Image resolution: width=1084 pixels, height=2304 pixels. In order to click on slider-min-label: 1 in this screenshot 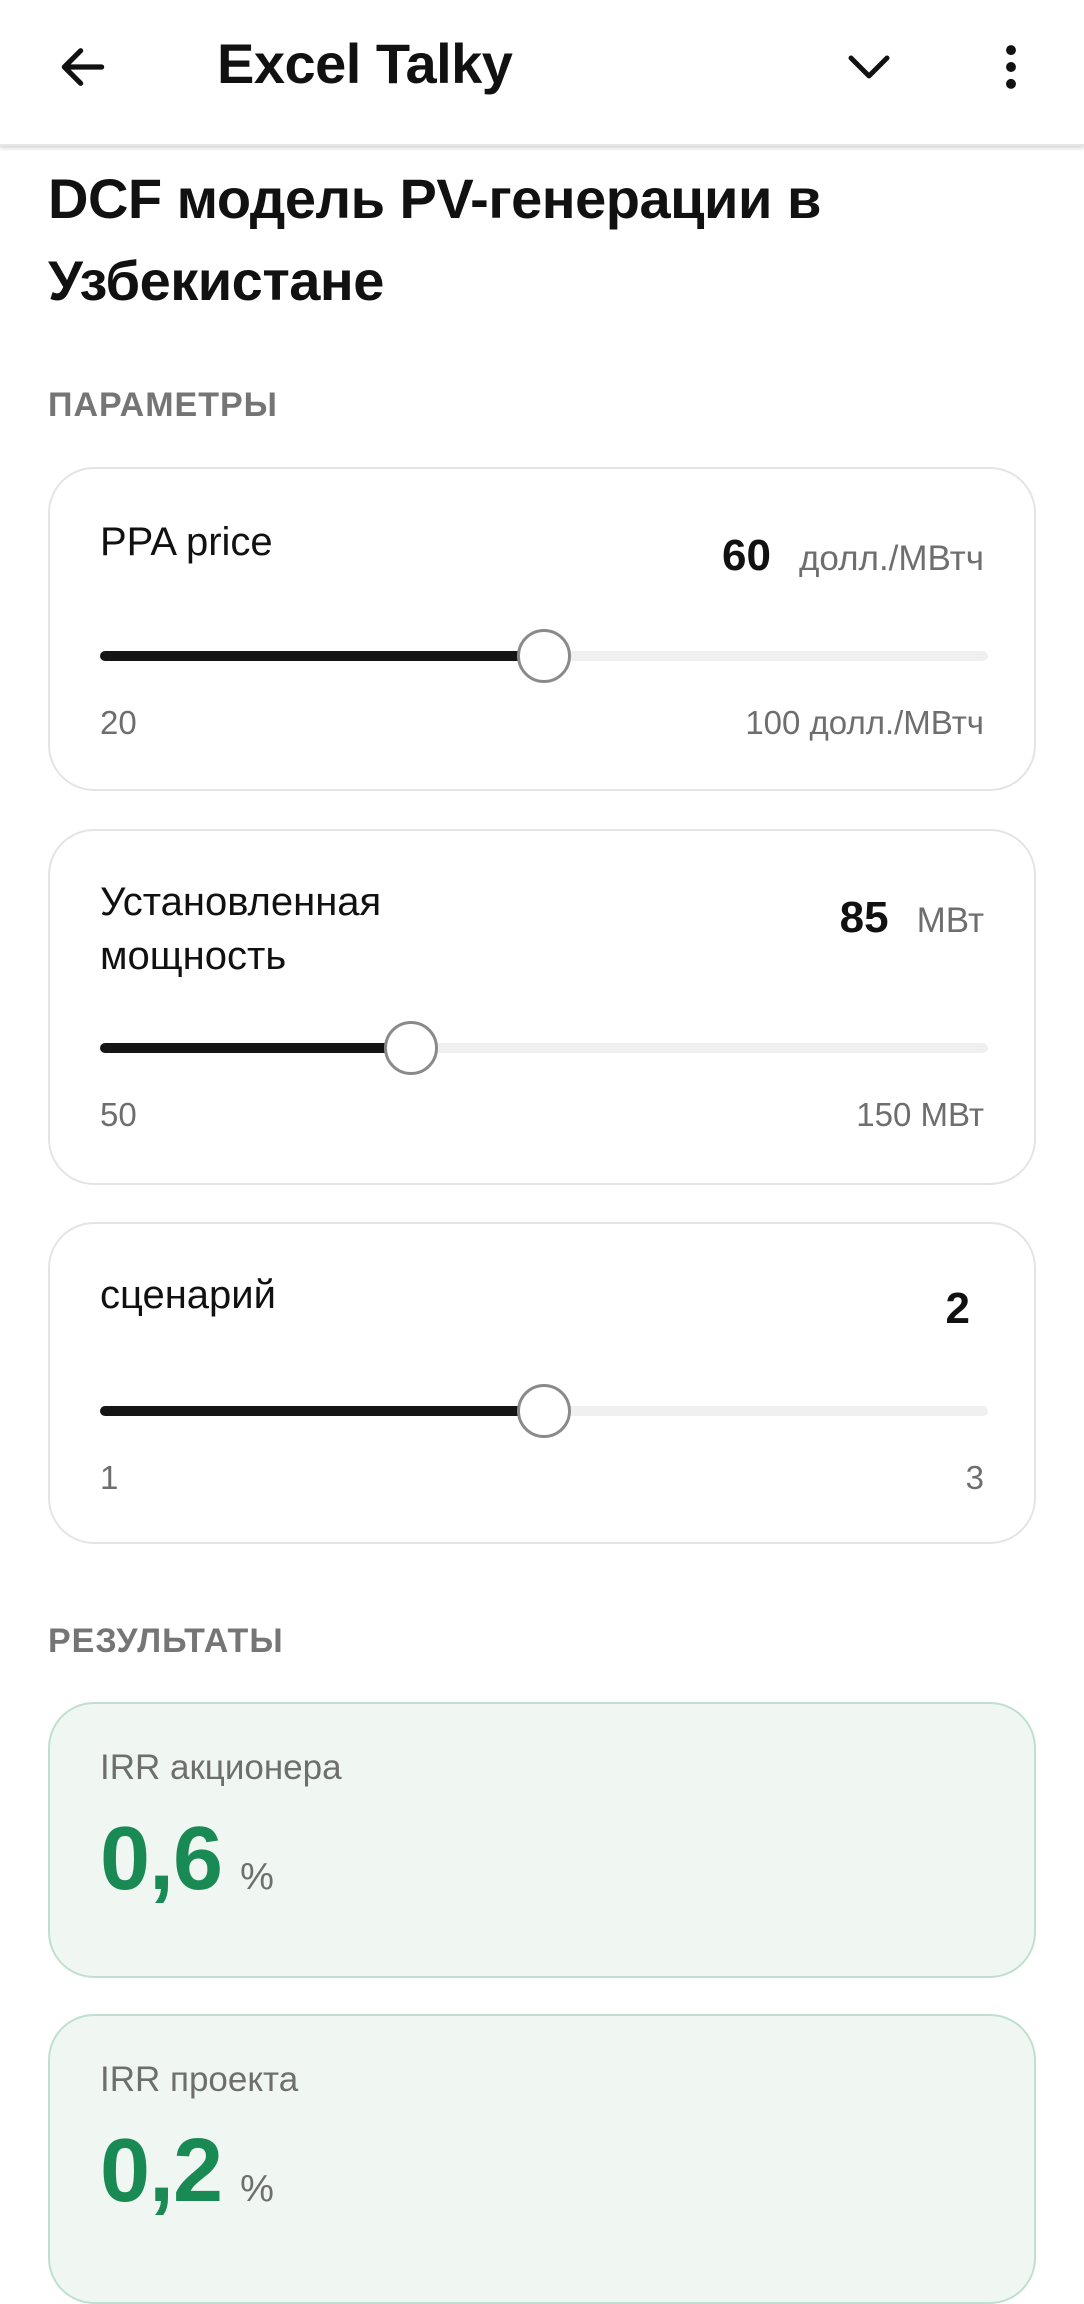, I will do `click(109, 1477)`.